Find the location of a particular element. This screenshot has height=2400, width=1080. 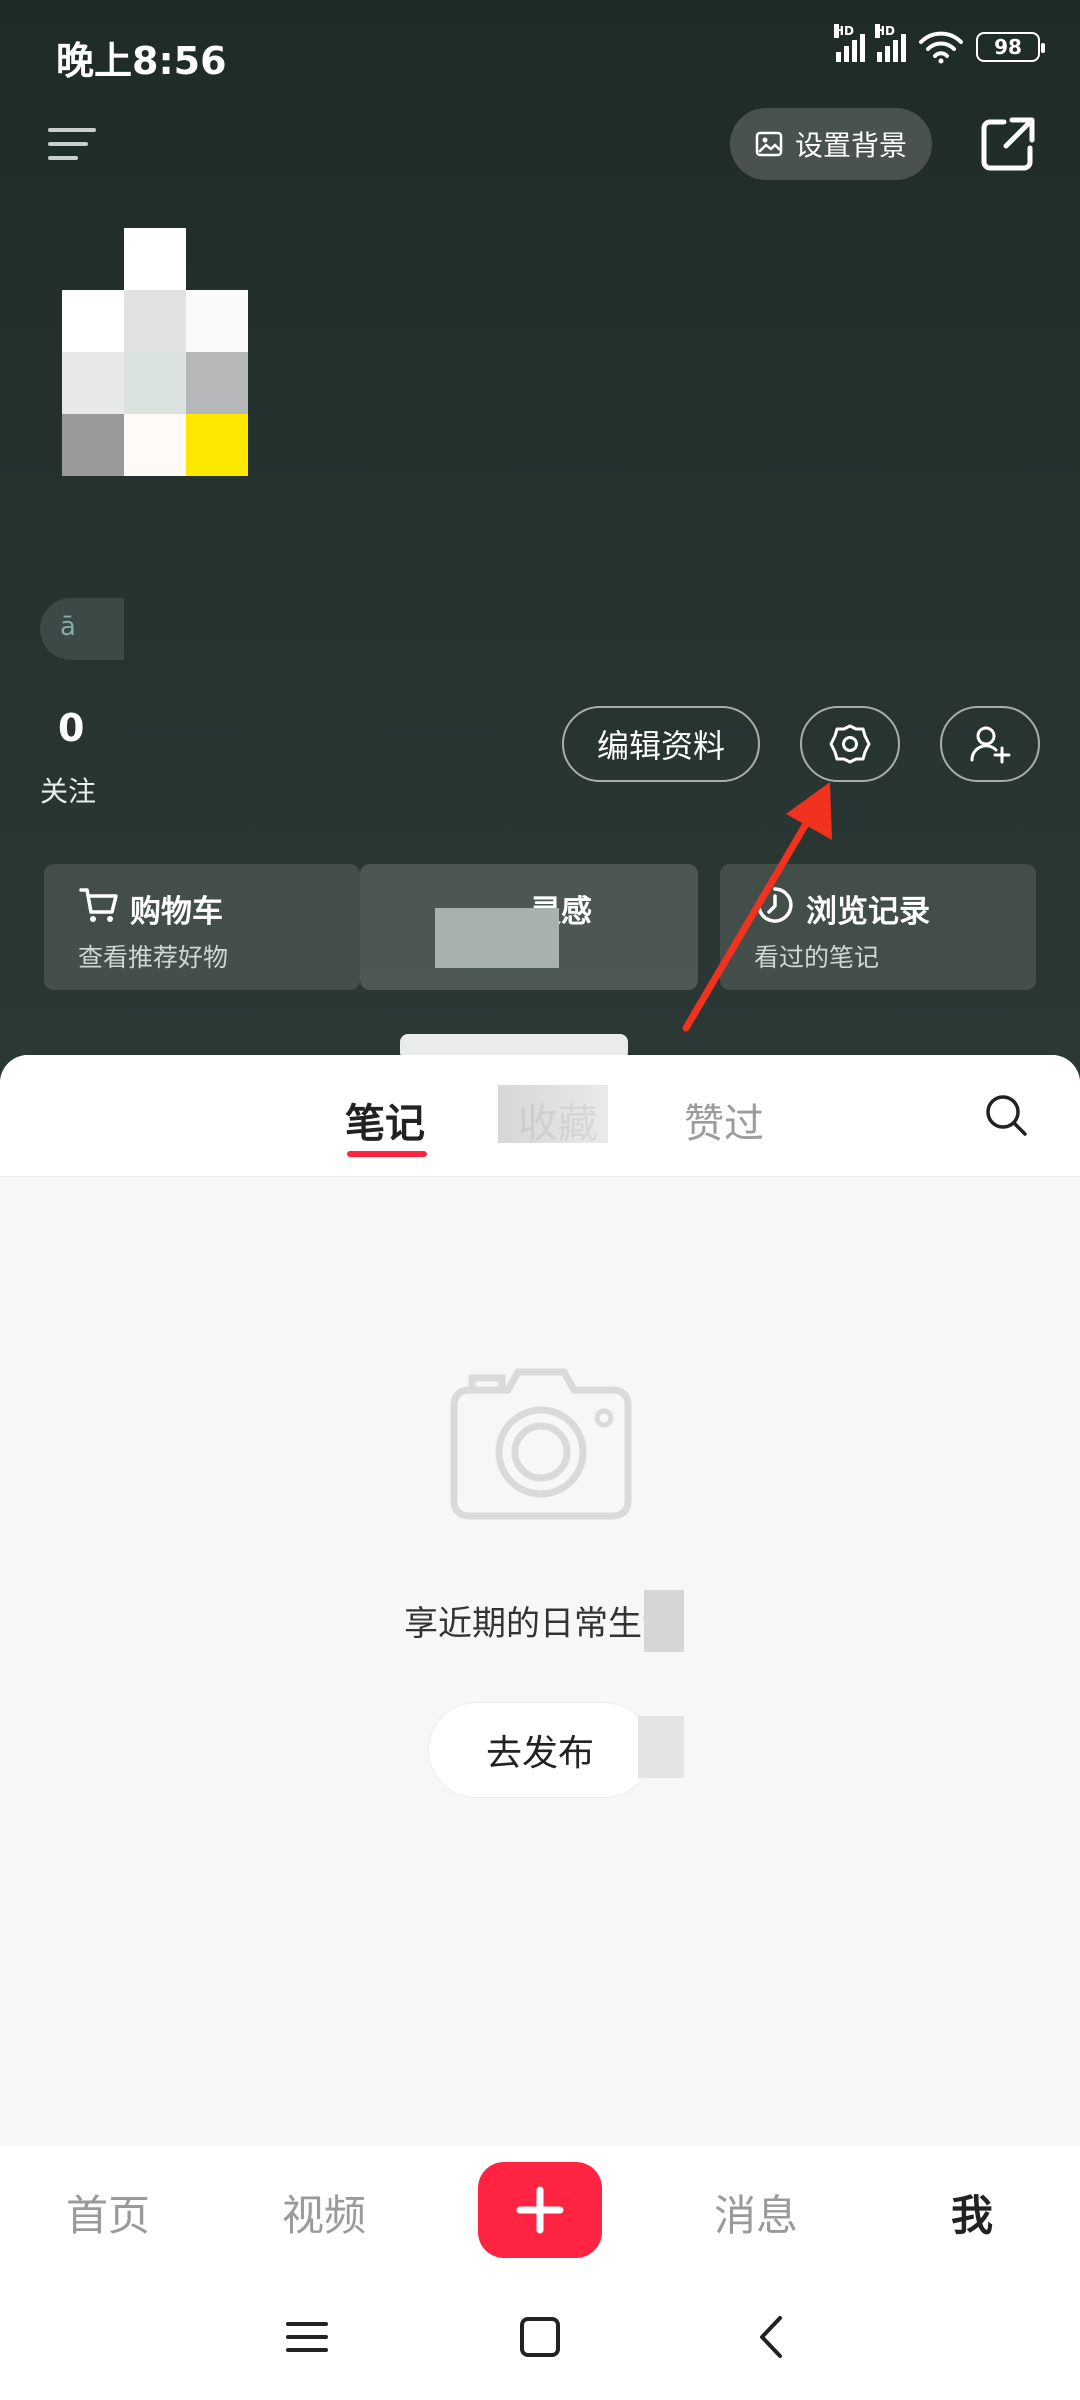

nav-me: 我 is located at coordinates (972, 2212).